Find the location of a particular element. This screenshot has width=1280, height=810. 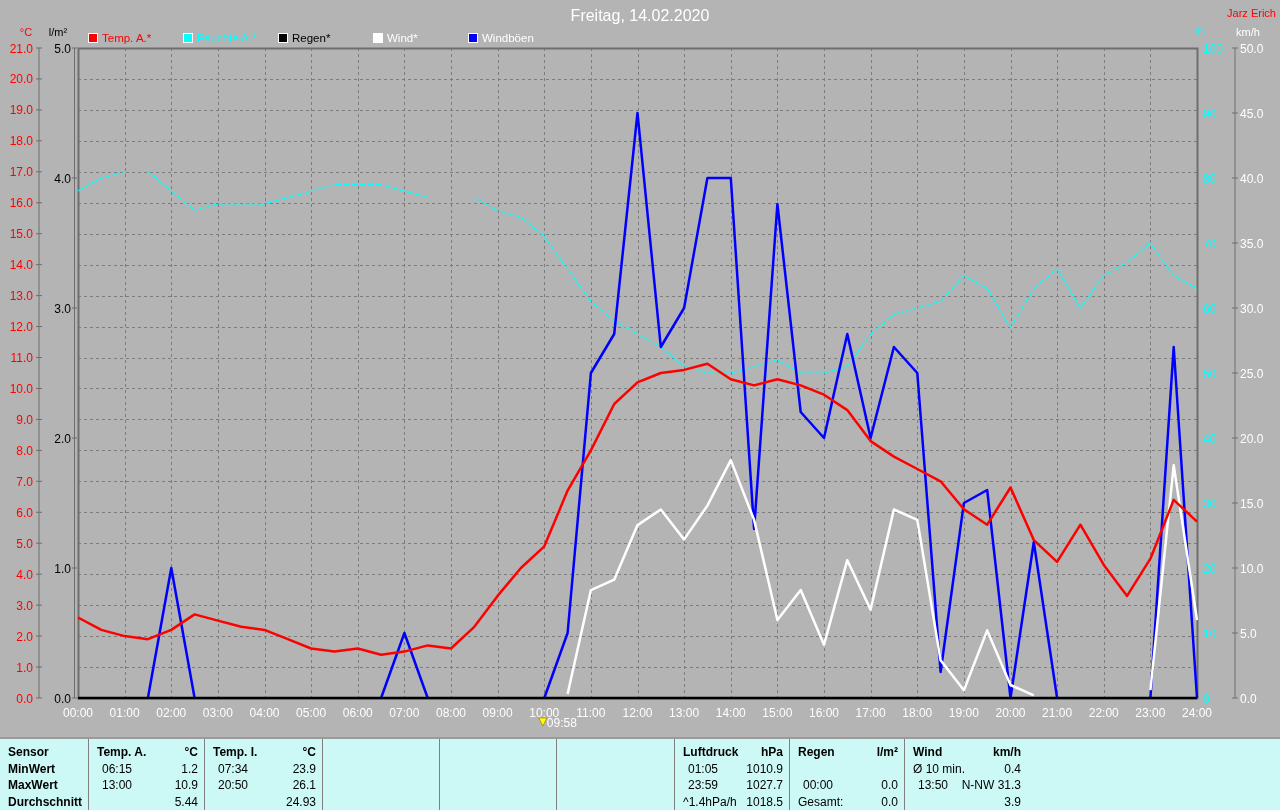

axis-tick-label: 30 is located at coordinates (1210, 503).